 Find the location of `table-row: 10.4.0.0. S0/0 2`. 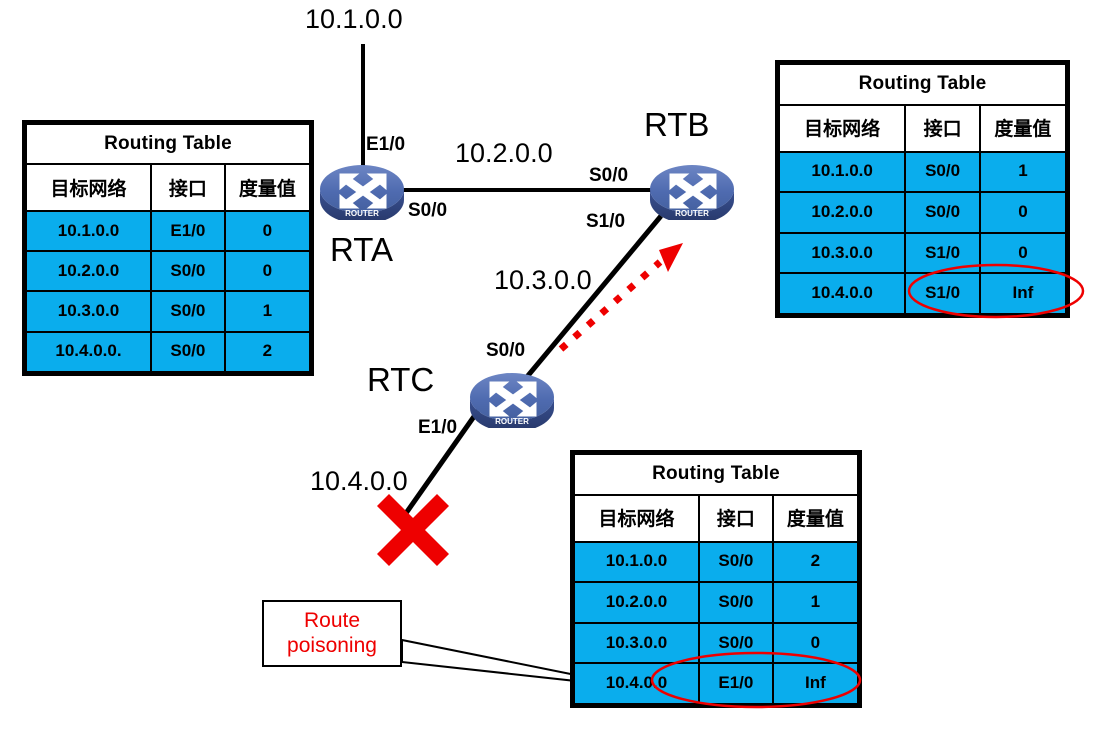

table-row: 10.4.0.0. S0/0 2 is located at coordinates (168, 352).